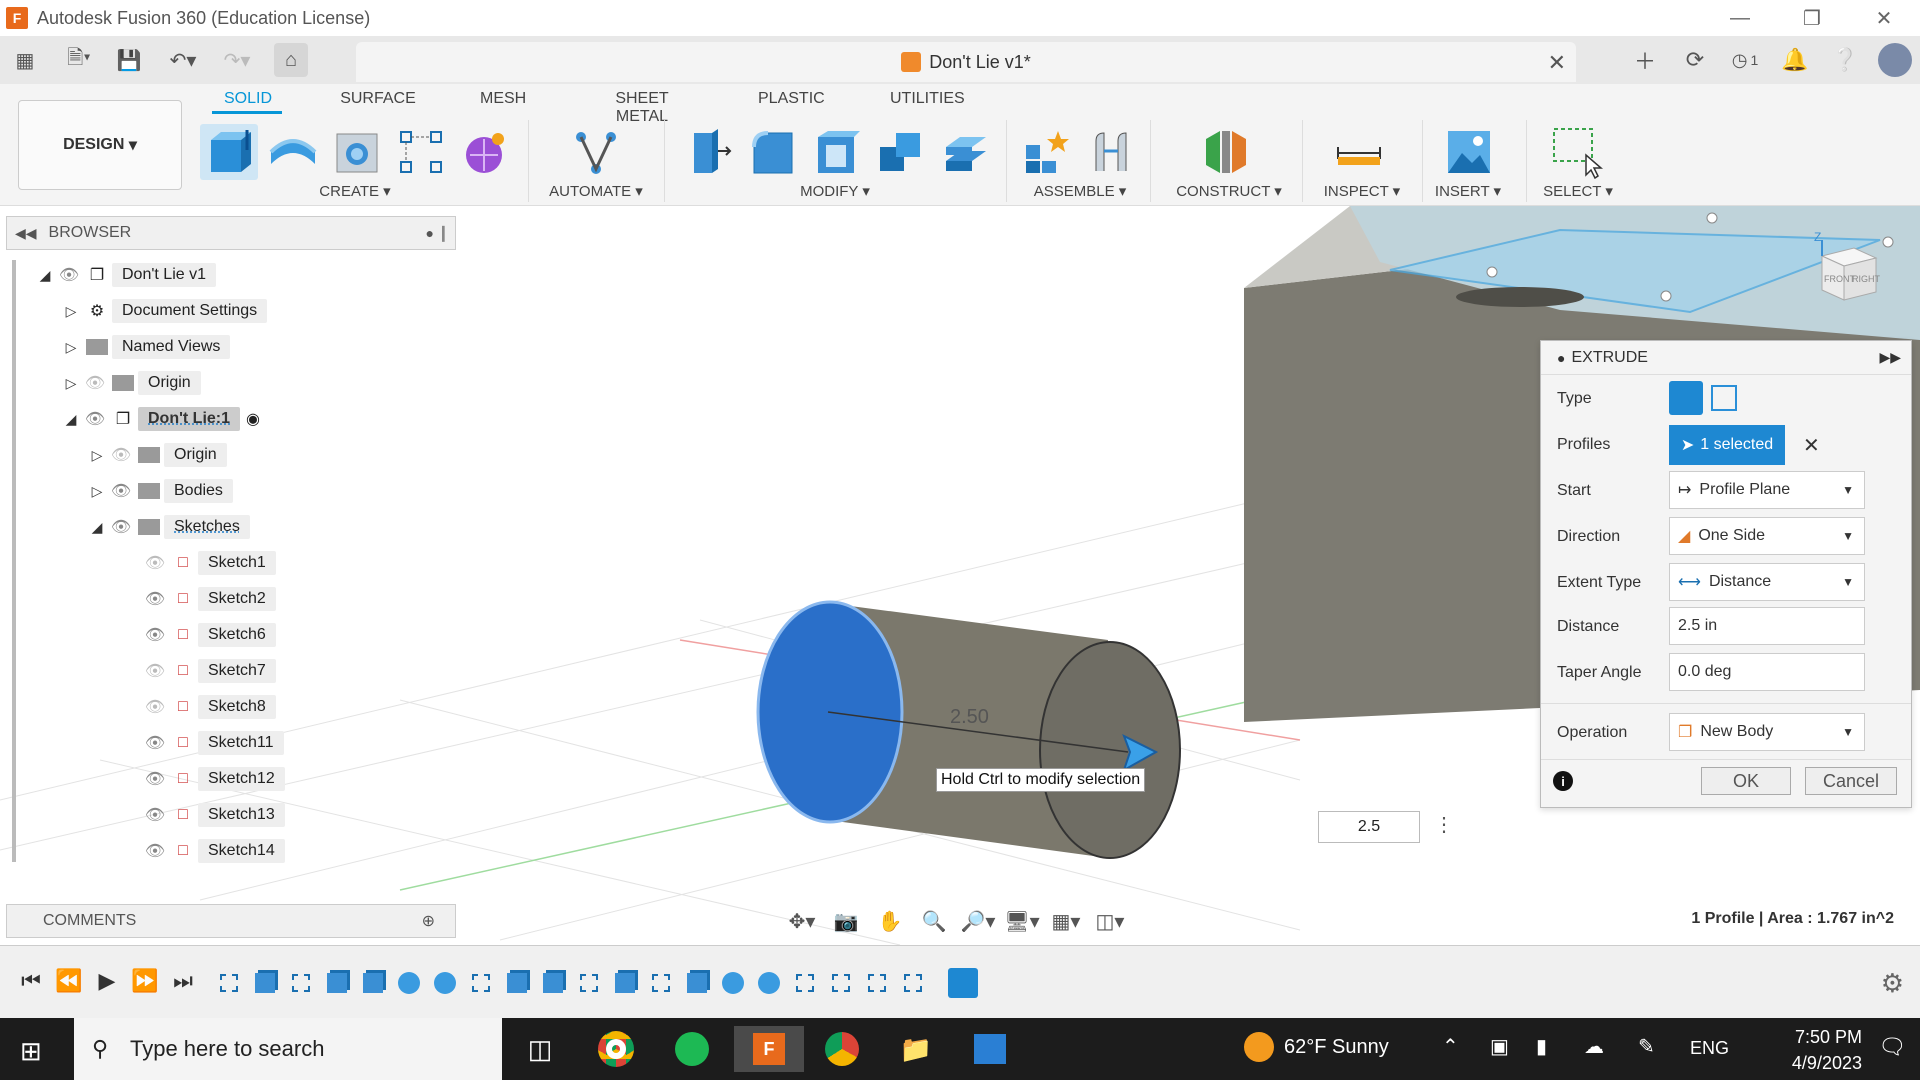 The height and width of the screenshot is (1080, 1920). I want to click on operation-select: ❐ New Body ▼, so click(1767, 732).